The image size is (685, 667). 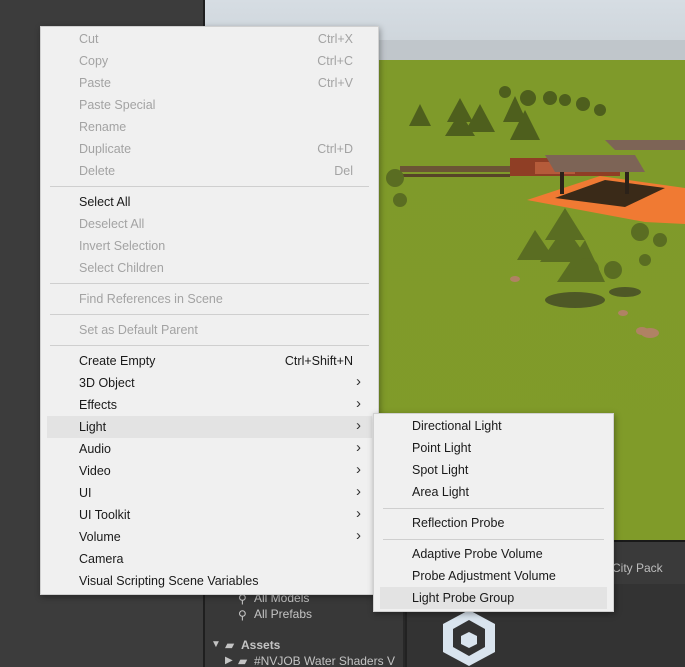 What do you see at coordinates (318, 361) in the screenshot?
I see `menu-item-shortcut: Ctrl+Shift+N` at bounding box center [318, 361].